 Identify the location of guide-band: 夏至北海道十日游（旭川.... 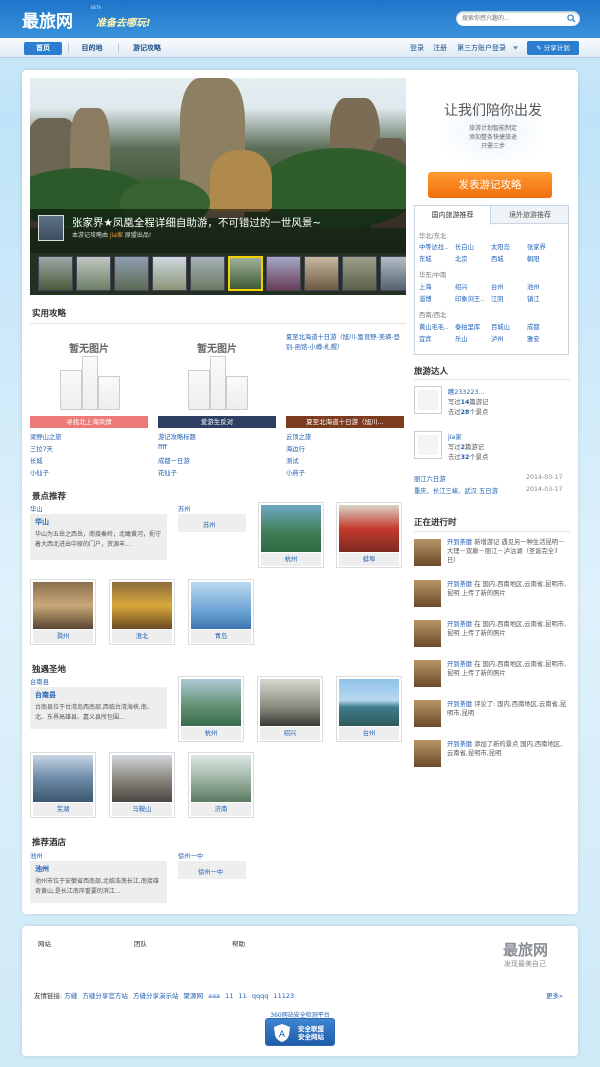
(345, 422).